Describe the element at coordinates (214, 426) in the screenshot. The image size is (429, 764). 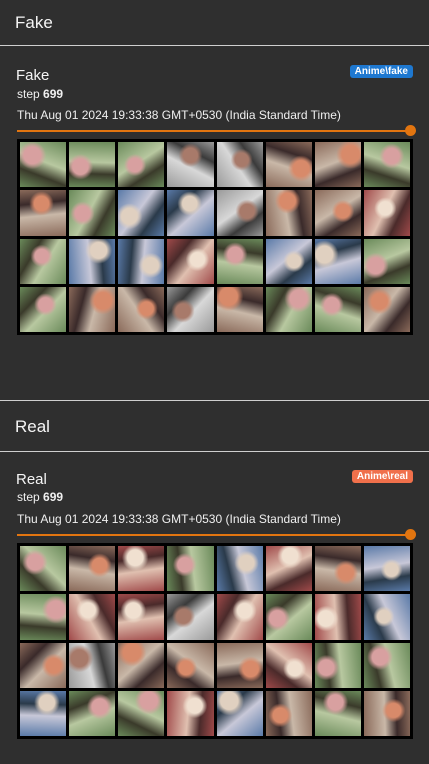
I see `section-heading-real: Real` at that location.